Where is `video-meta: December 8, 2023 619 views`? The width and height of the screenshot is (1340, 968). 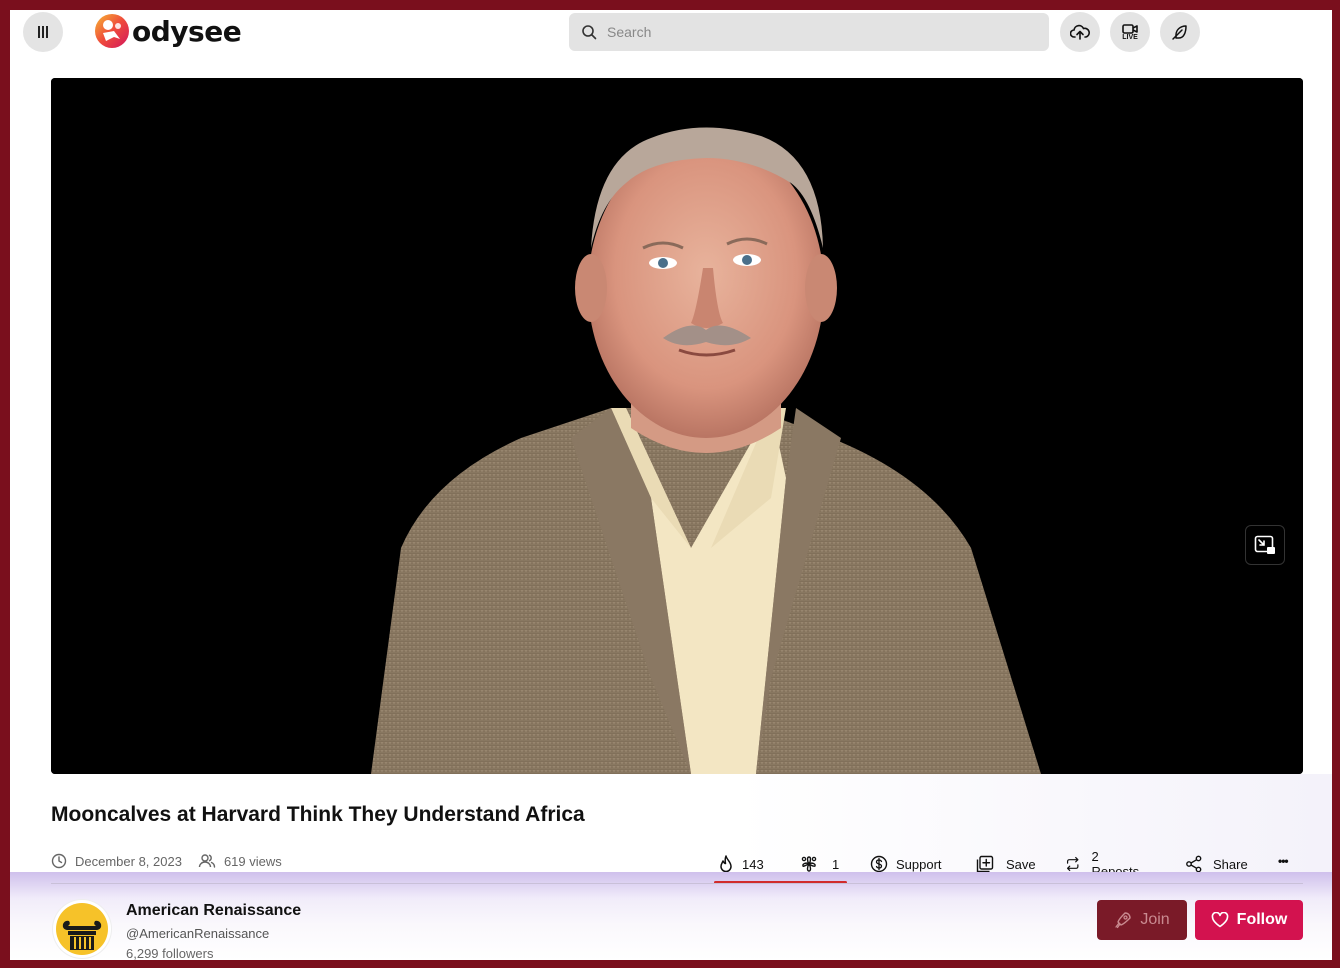 video-meta: December 8, 2023 619 views is located at coordinates (166, 861).